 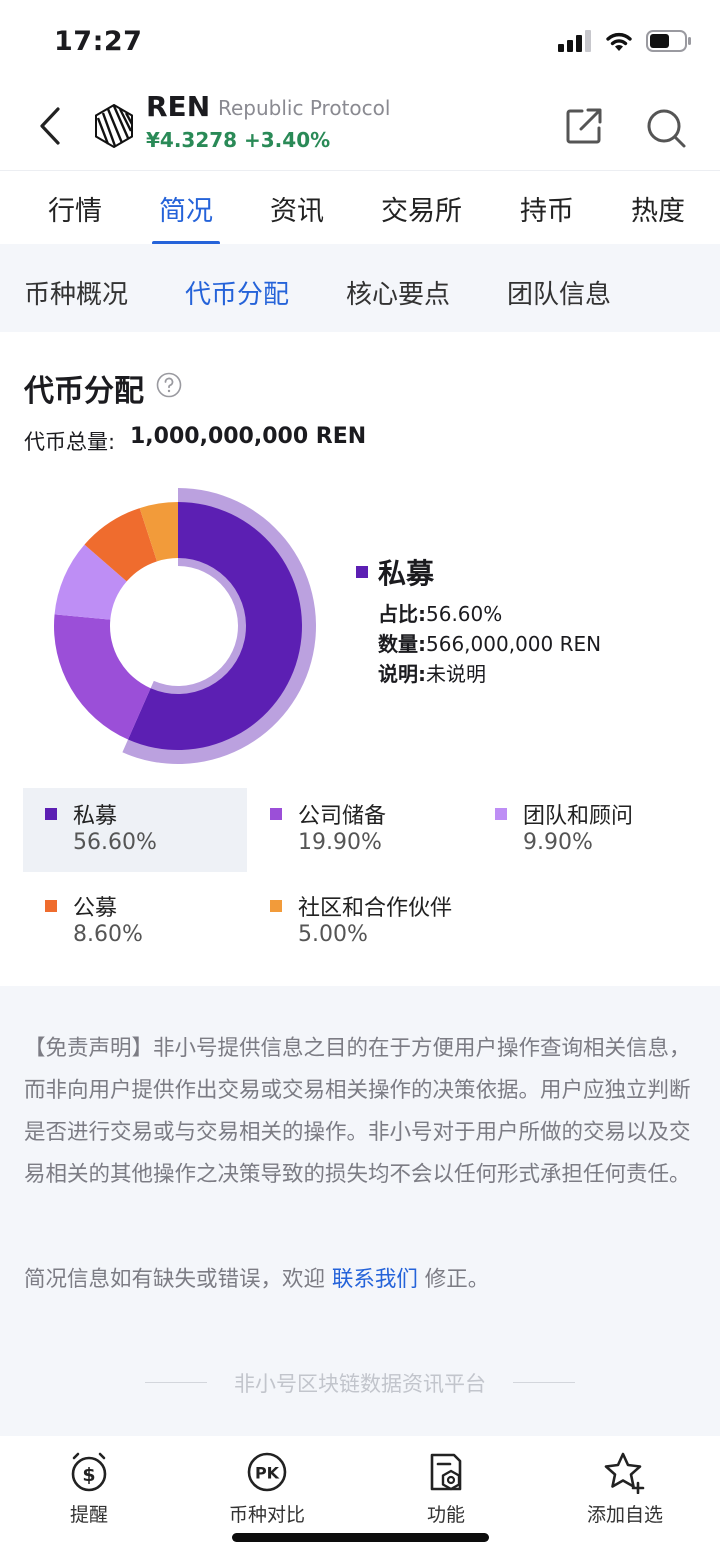 What do you see at coordinates (445, 1515) in the screenshot?
I see `function-label: 功能` at bounding box center [445, 1515].